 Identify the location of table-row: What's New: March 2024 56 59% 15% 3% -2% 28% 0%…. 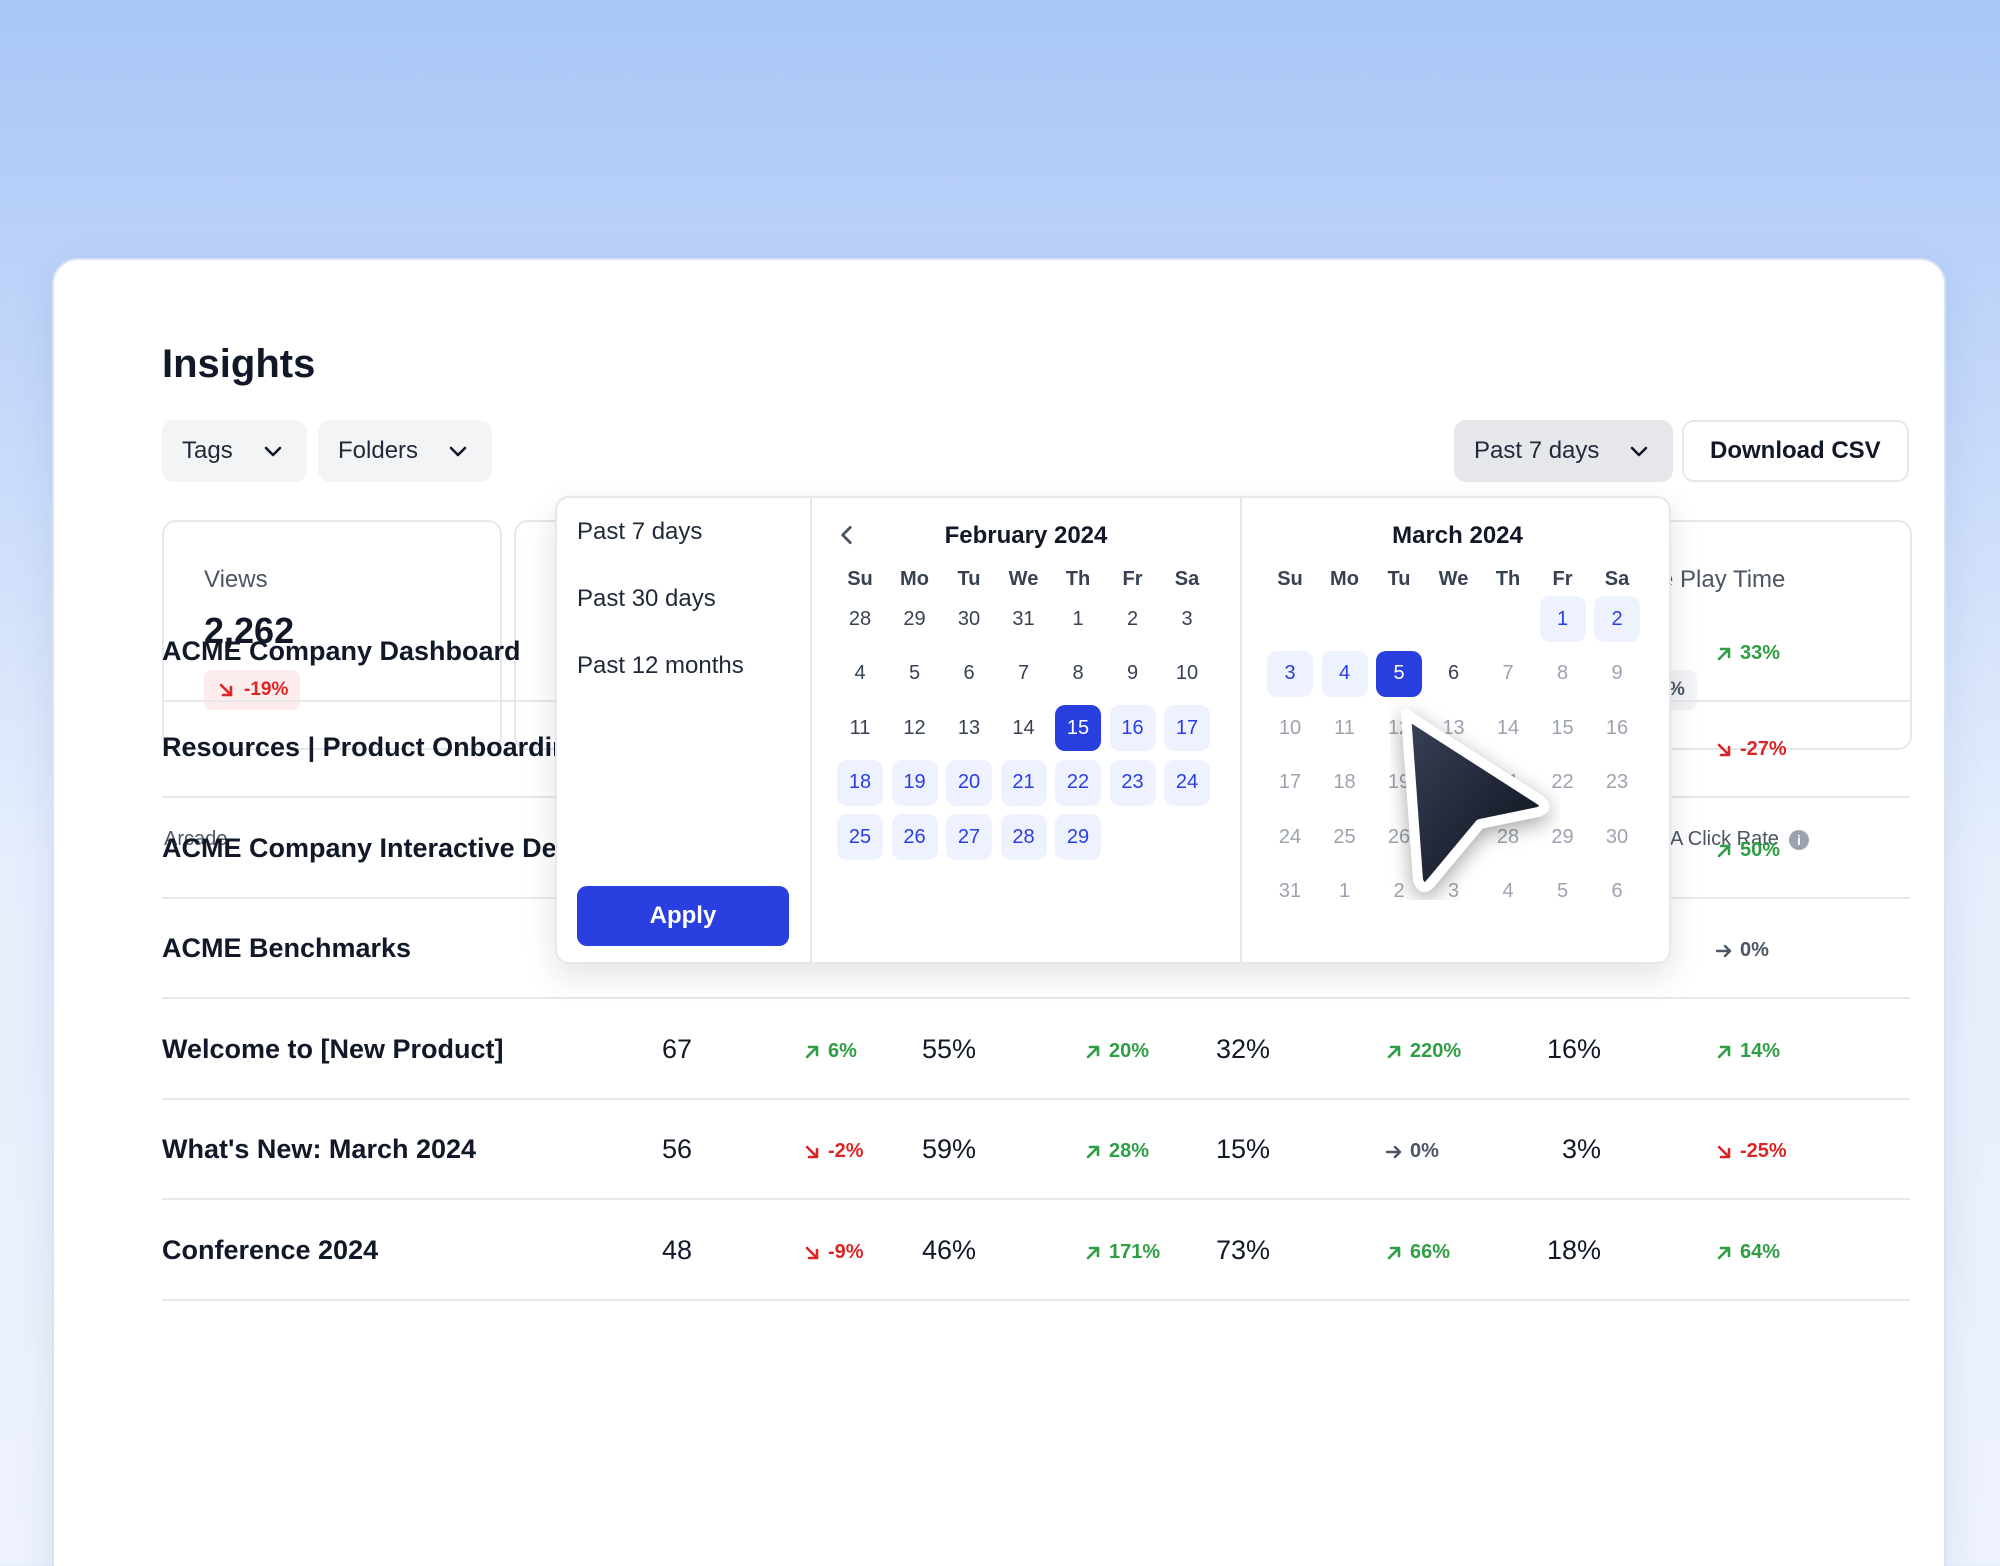
(1036, 1150).